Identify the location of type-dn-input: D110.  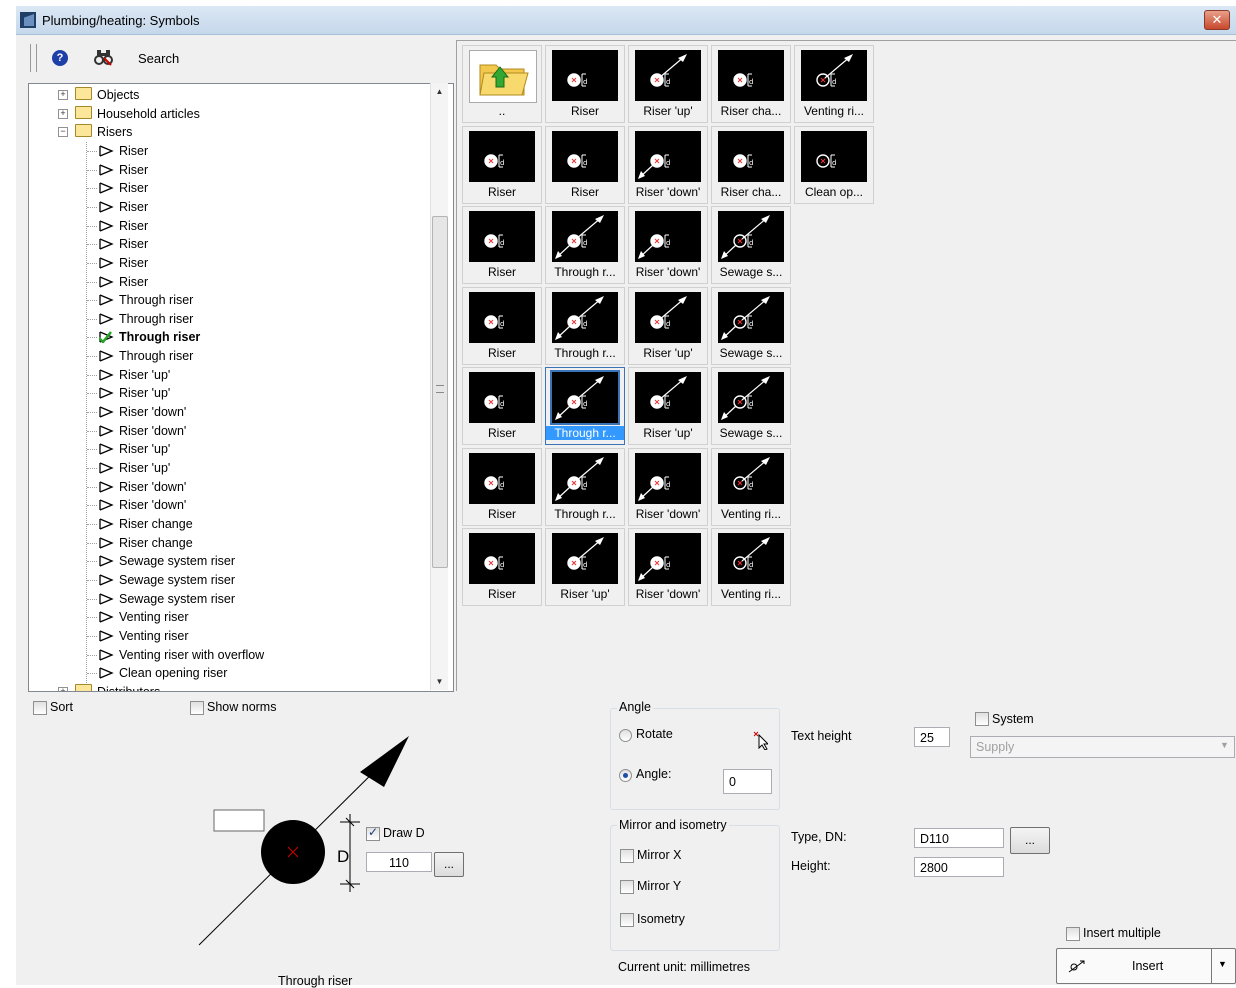
(959, 838).